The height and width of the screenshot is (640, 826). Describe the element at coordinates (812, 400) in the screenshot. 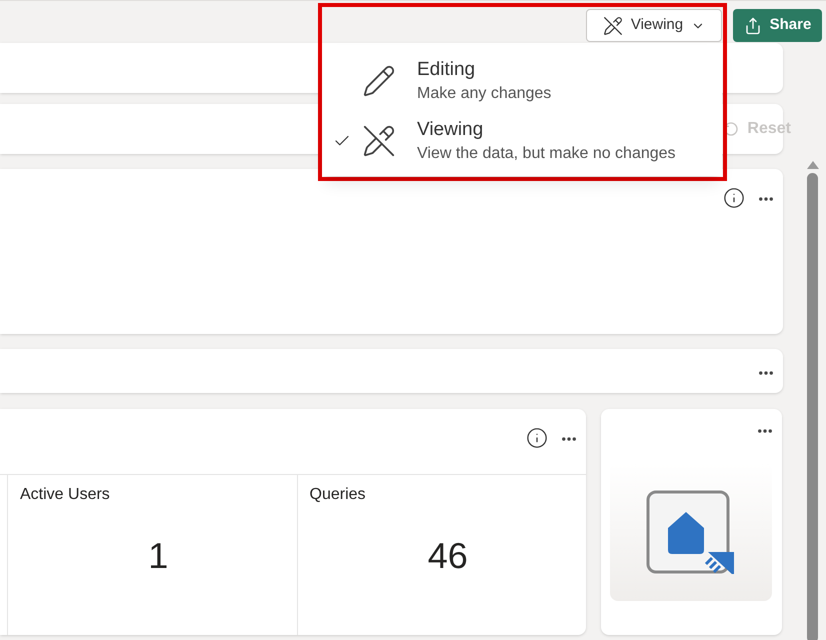

I see `scrollbar` at that location.